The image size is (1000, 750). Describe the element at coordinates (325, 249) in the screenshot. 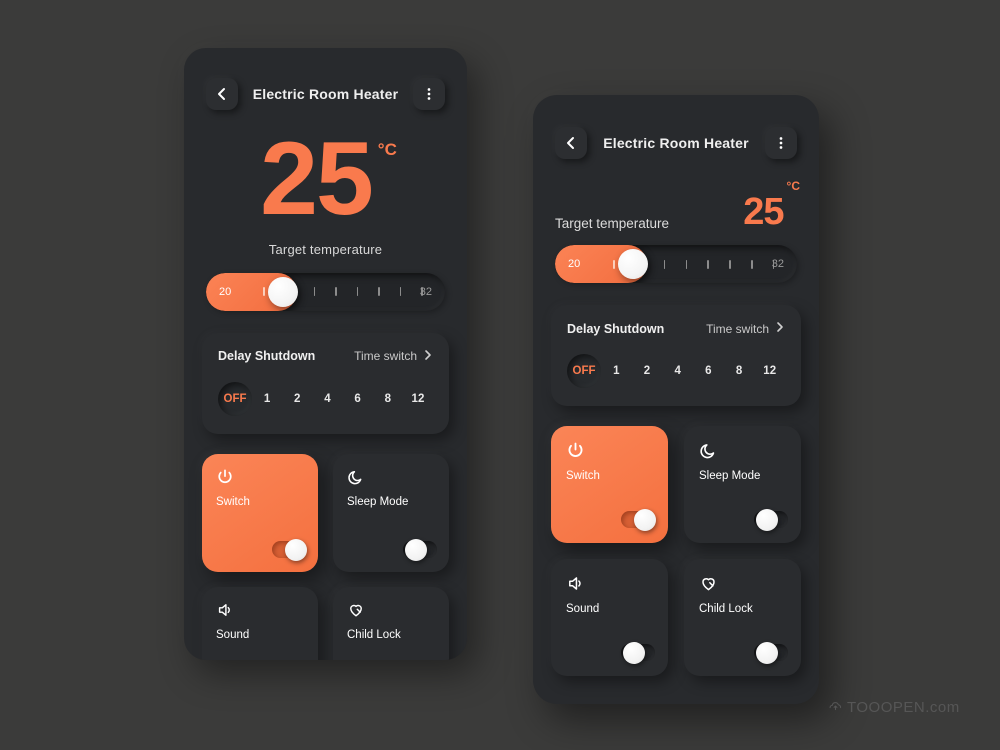

I see `temperature-caption: Target temperature` at that location.